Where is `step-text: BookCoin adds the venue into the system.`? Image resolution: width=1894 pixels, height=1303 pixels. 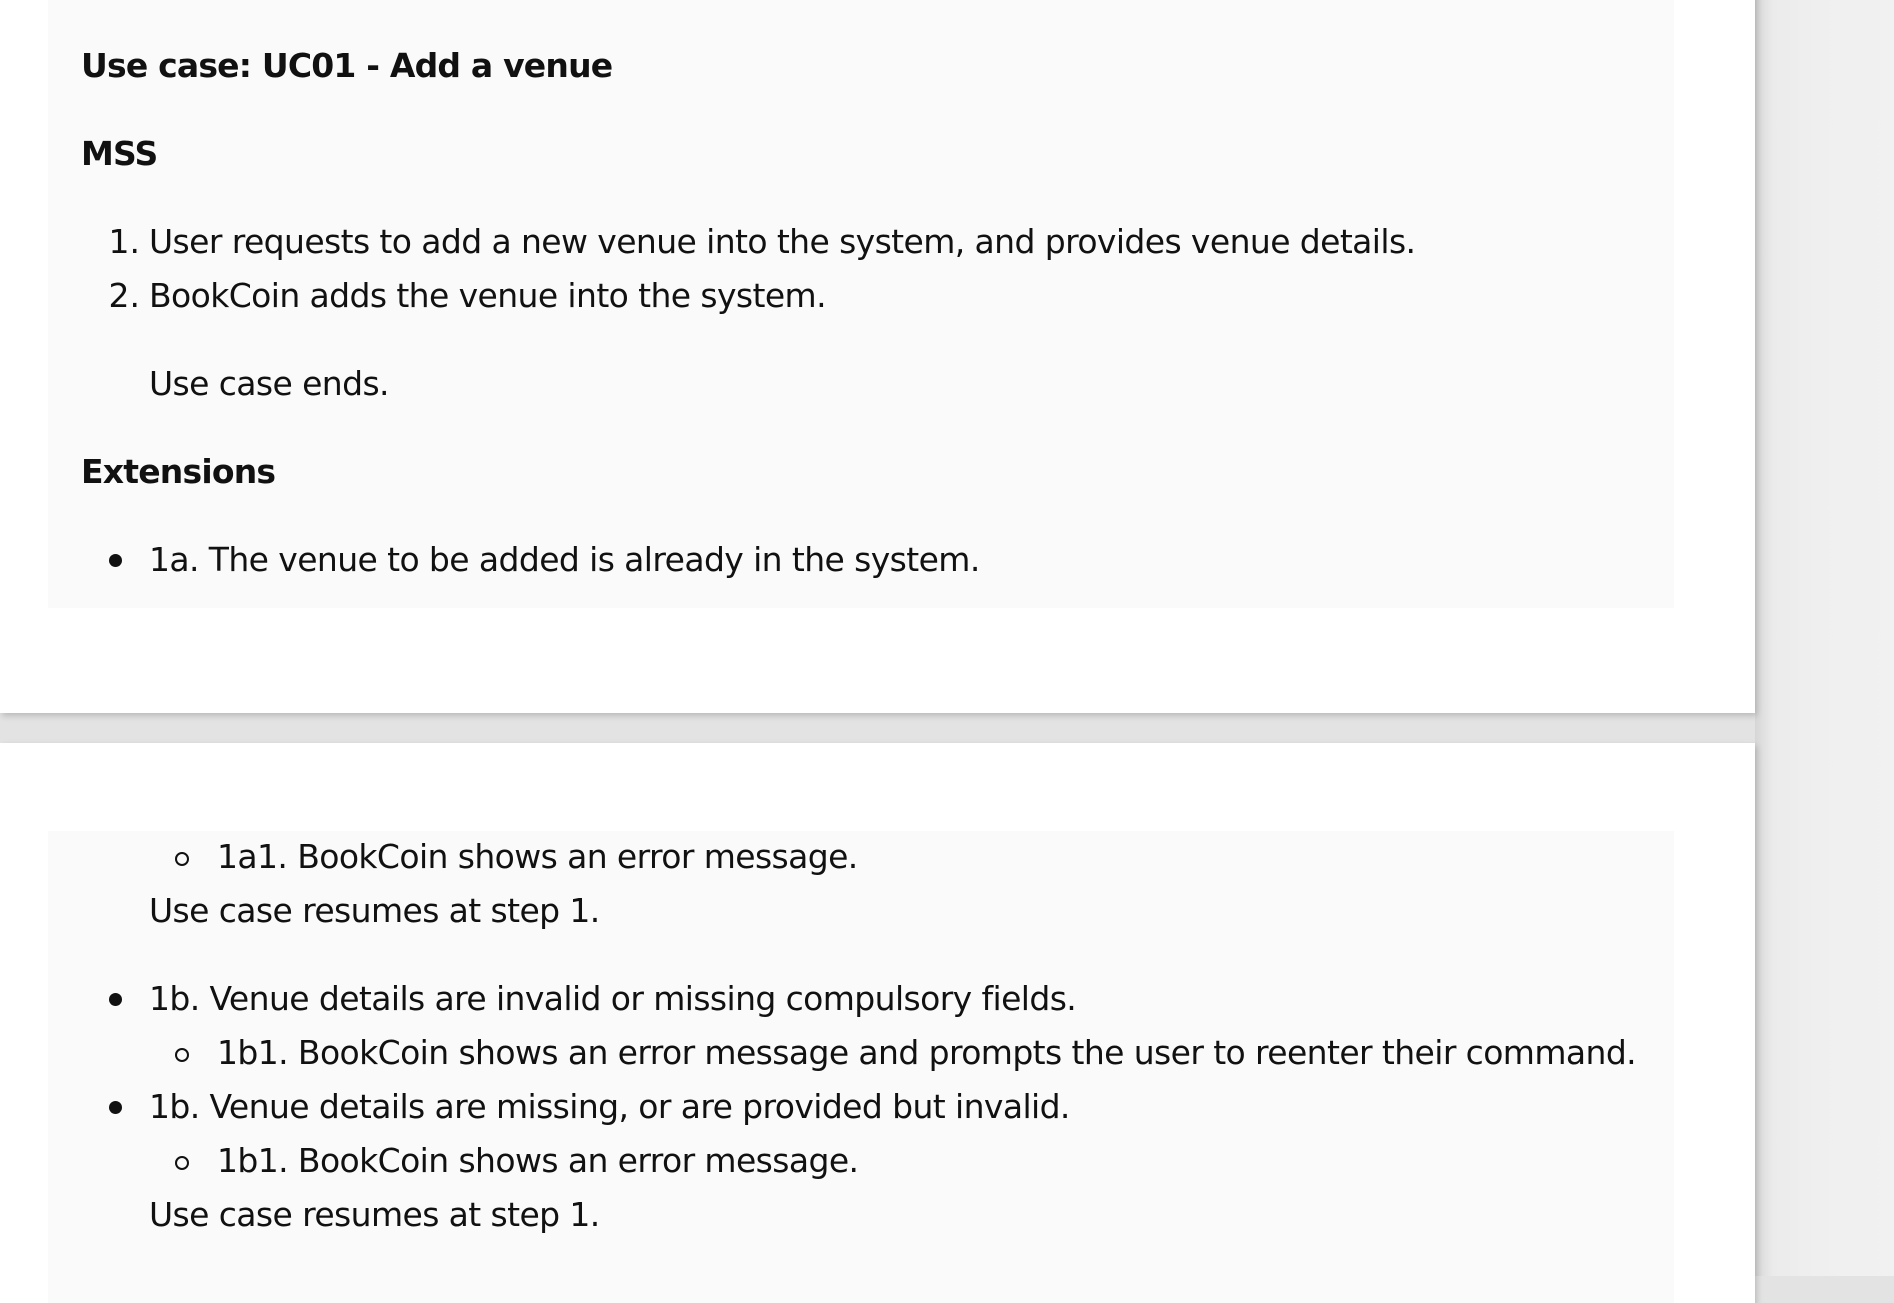 step-text: BookCoin adds the venue into the system. is located at coordinates (488, 295).